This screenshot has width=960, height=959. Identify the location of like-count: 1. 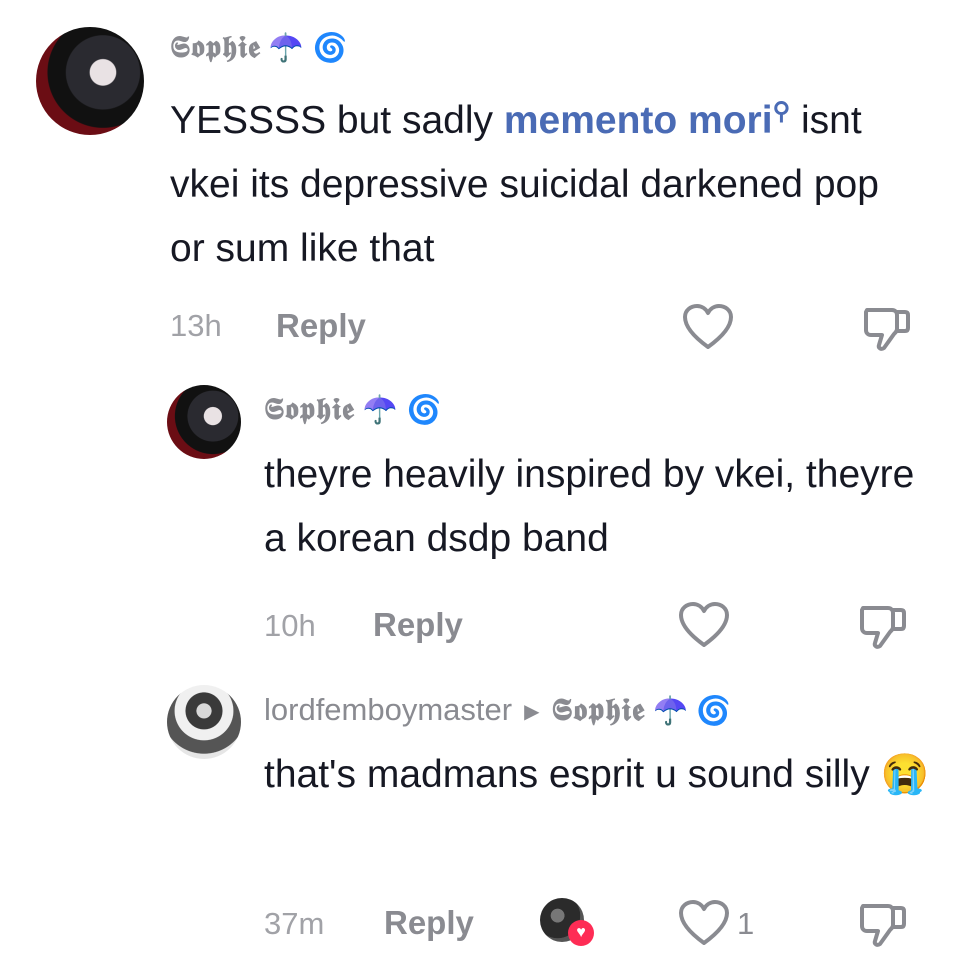
(746, 923).